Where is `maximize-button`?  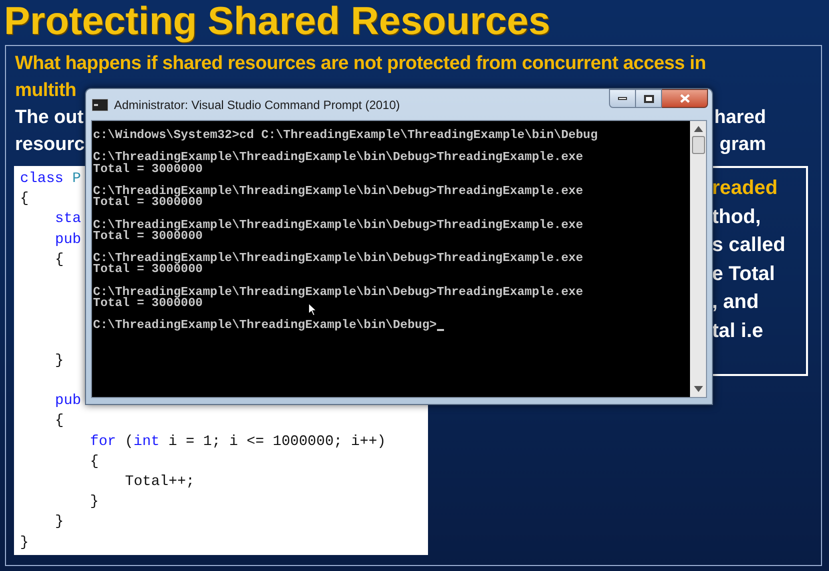 maximize-button is located at coordinates (649, 98).